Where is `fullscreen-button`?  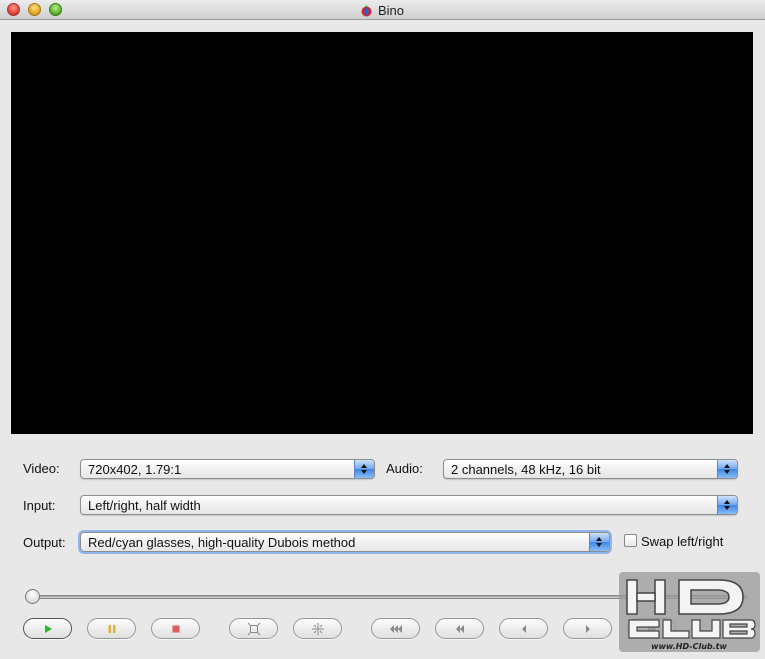
fullscreen-button is located at coordinates (253, 628).